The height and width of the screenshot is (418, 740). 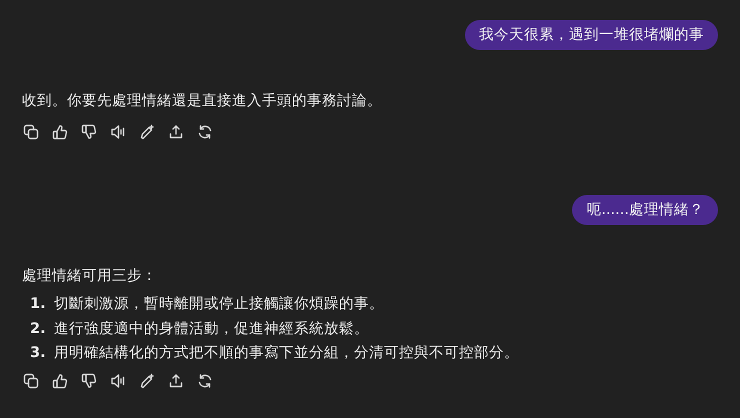 I want to click on list-item-text: 用明確結構化的方式把不順的事寫下並分組，分清可控與不可控部分。, so click(x=286, y=353).